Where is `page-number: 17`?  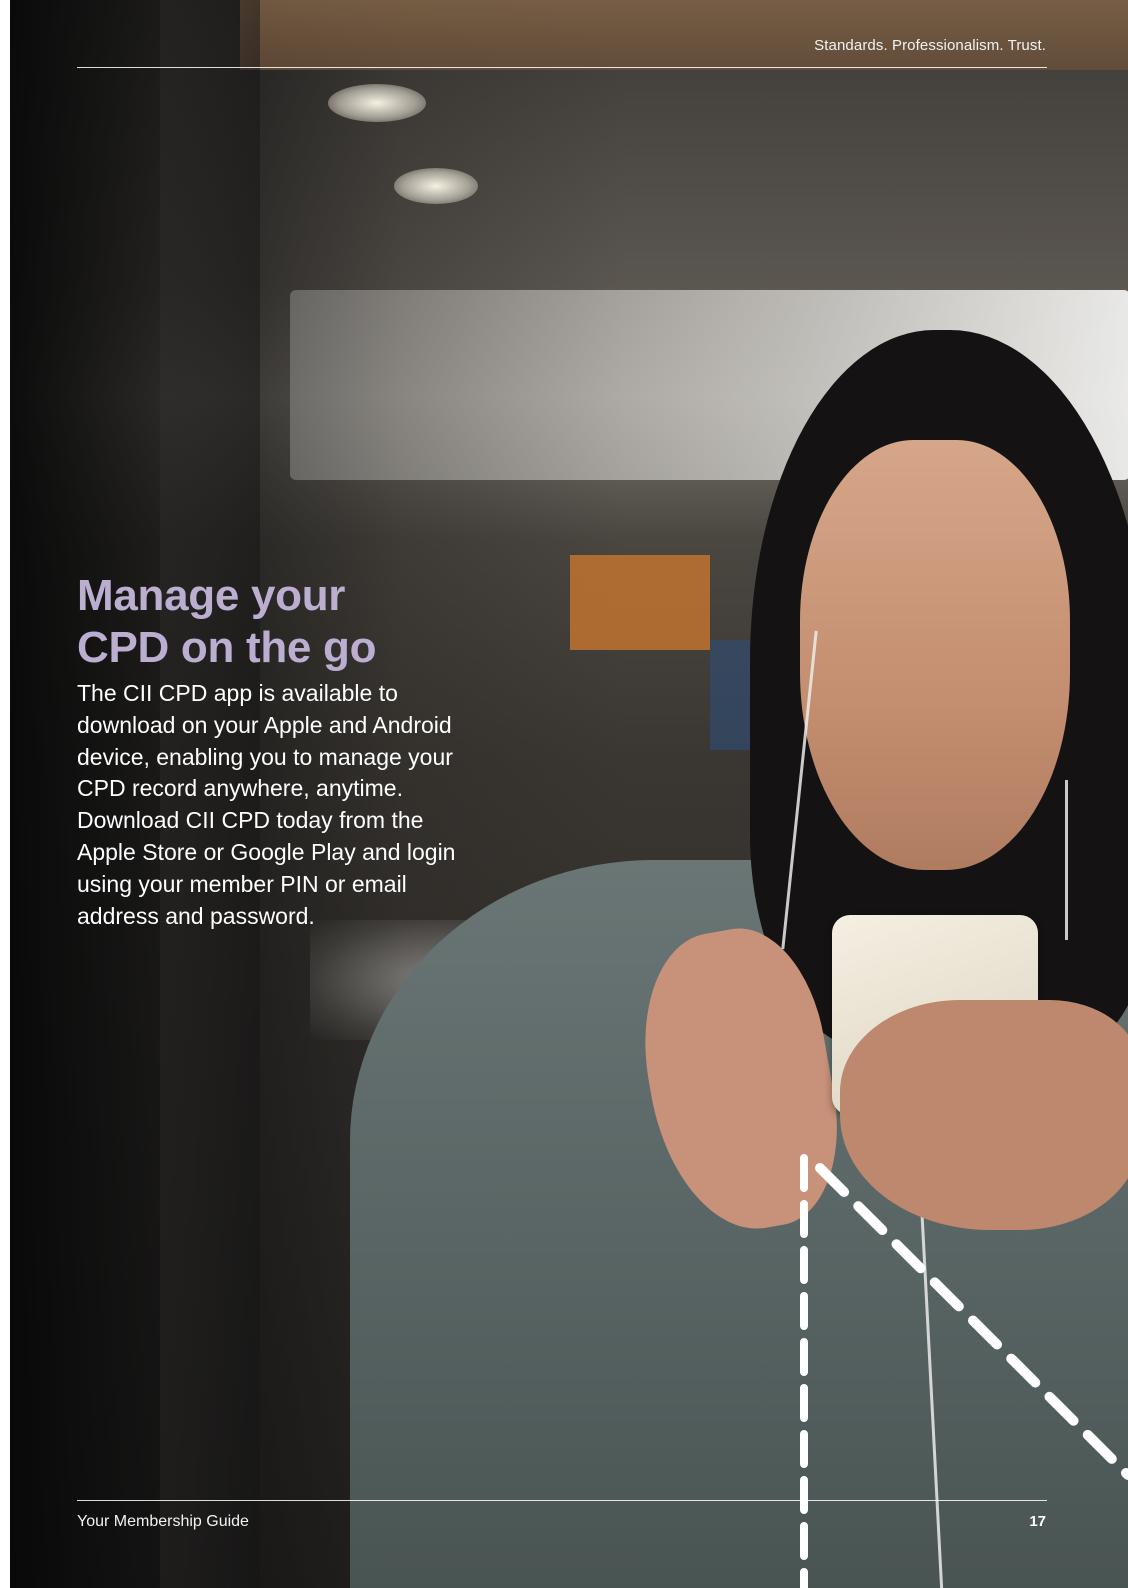
page-number: 17 is located at coordinates (1037, 1521).